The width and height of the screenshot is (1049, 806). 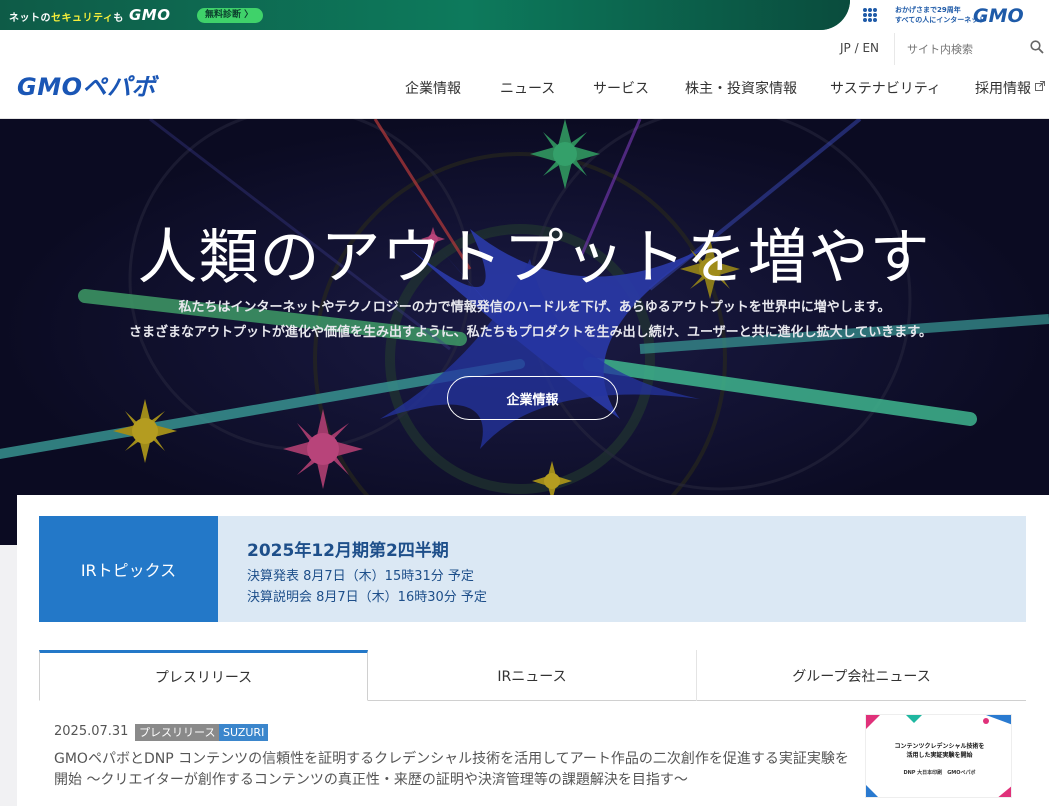 I want to click on free-diagnosis-button: 無料診断 〉, so click(x=230, y=15).